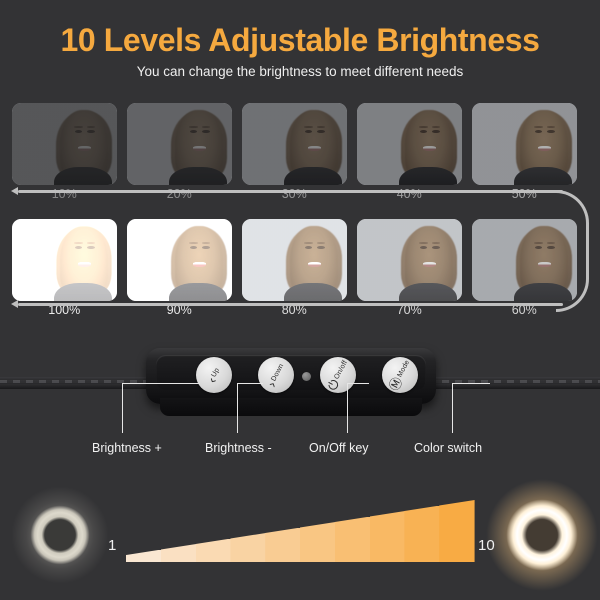 The width and height of the screenshot is (600, 600). Describe the element at coordinates (358, 384) in the screenshot. I see `leader-line-onoff` at that location.